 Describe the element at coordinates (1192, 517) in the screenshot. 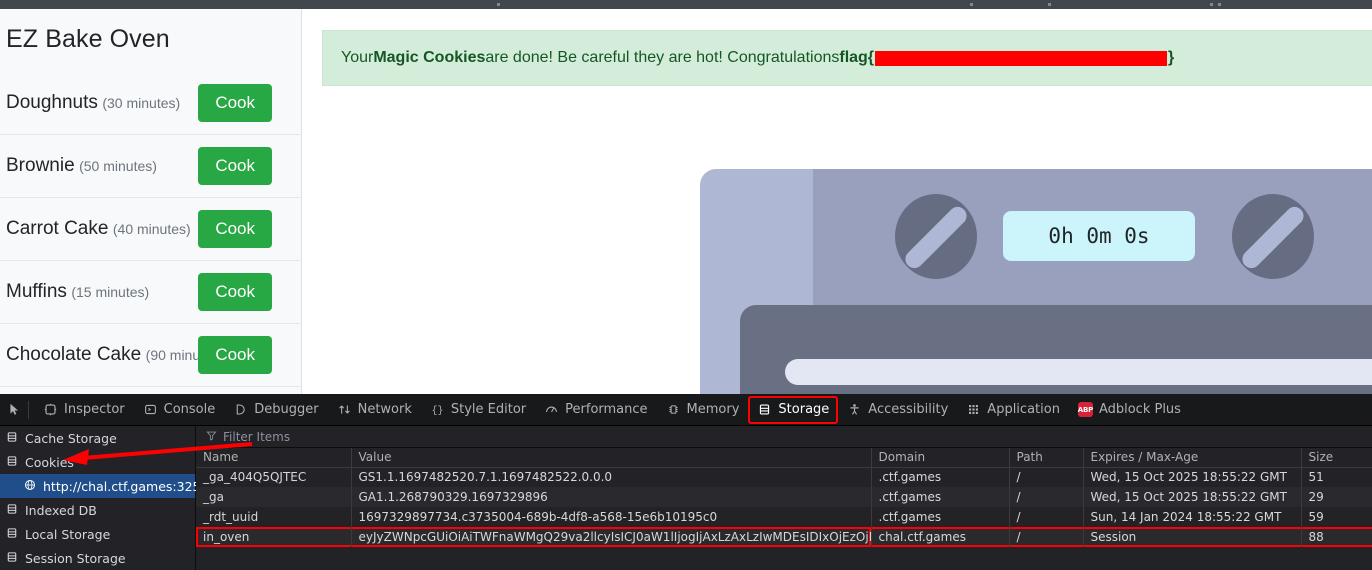

I see `cell-expires: Sun, 14 Jan 2024 18:55:22 GMT` at that location.